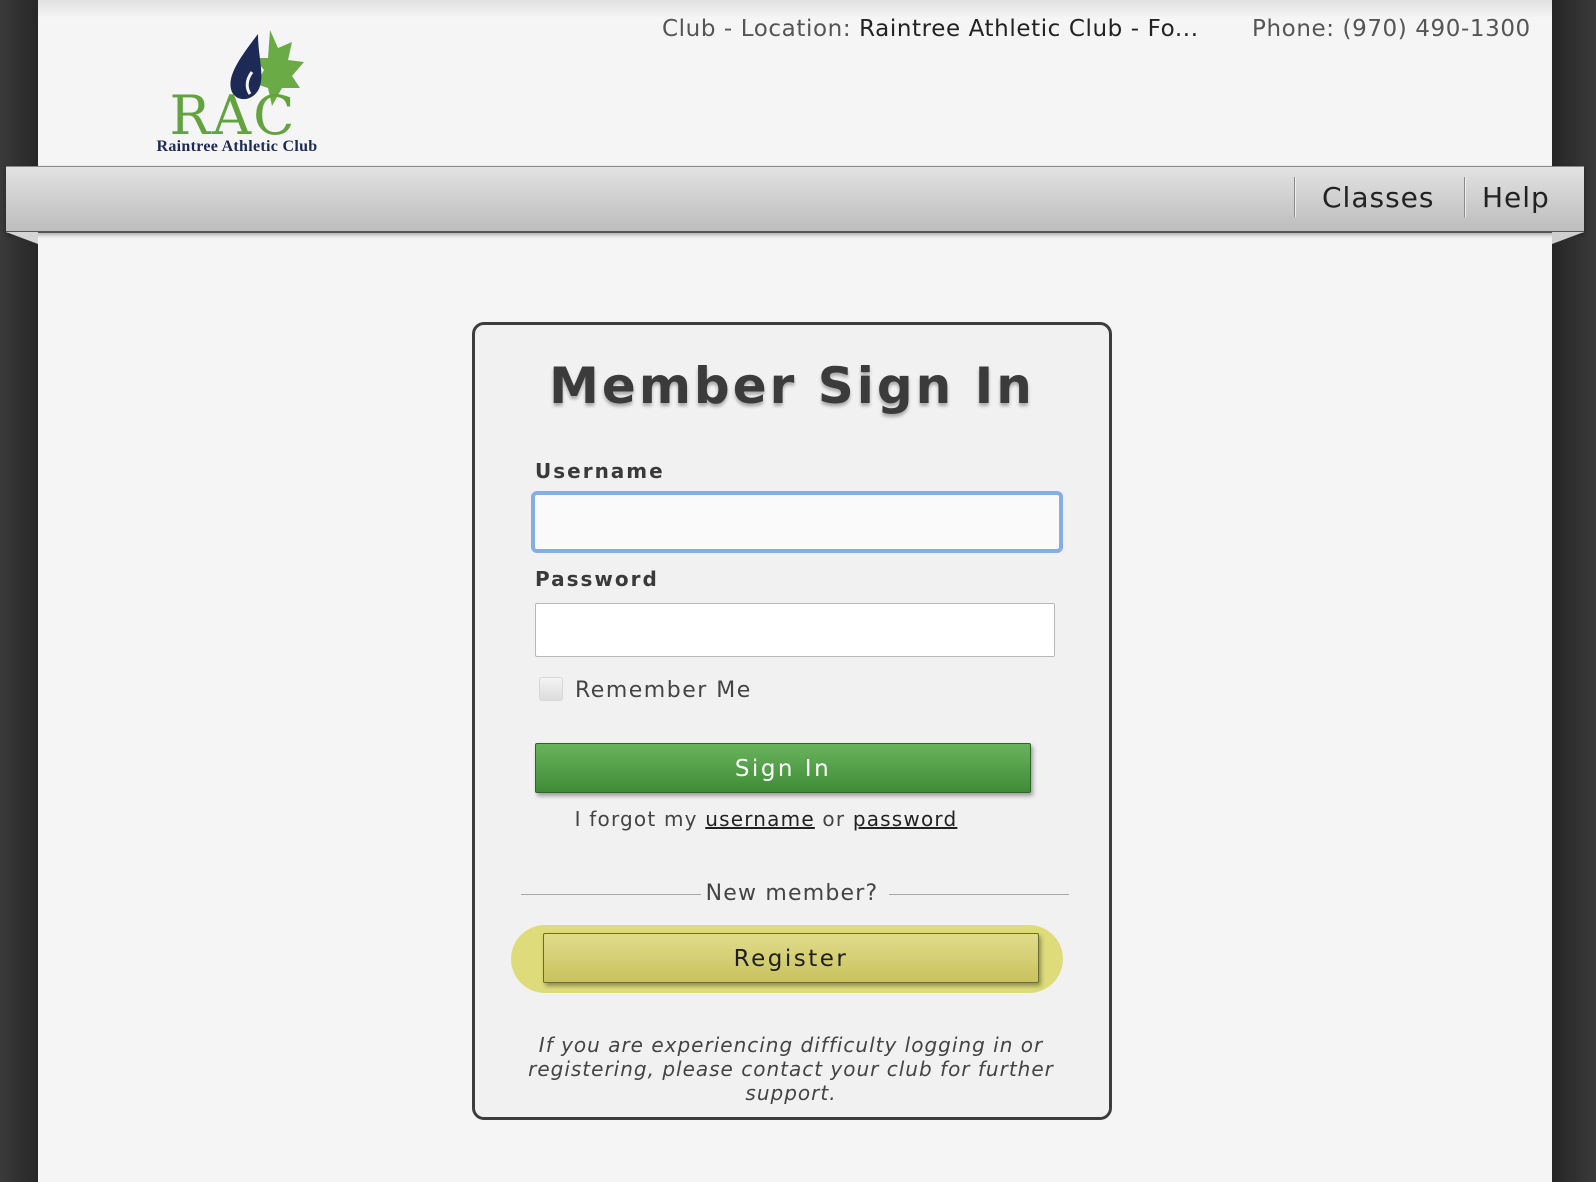 The image size is (1596, 1182). Describe the element at coordinates (795, 199) in the screenshot. I see `nav-bar: Classes Help` at that location.